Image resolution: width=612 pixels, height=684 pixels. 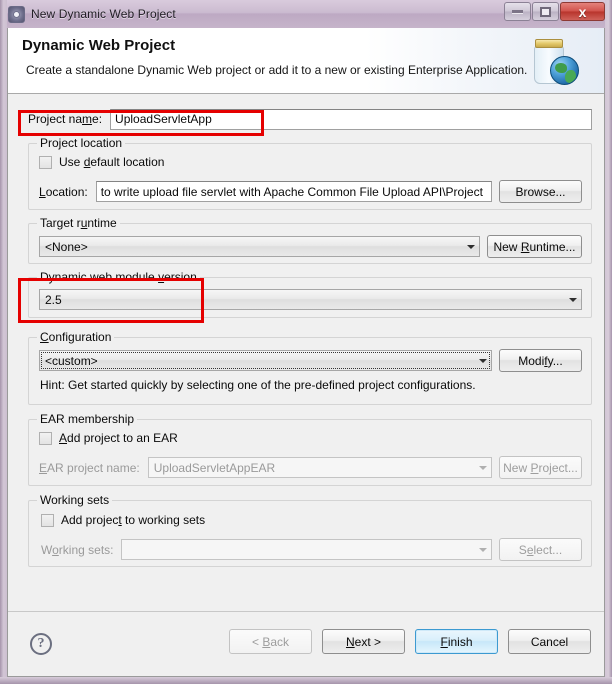 I want to click on dynamic-web-module-version-row: 2.5, so click(x=310, y=299).